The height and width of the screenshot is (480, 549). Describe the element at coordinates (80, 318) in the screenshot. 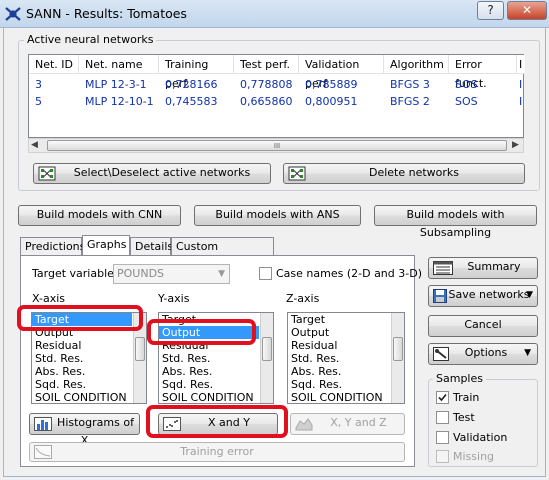

I see `x-target-highlight` at that location.